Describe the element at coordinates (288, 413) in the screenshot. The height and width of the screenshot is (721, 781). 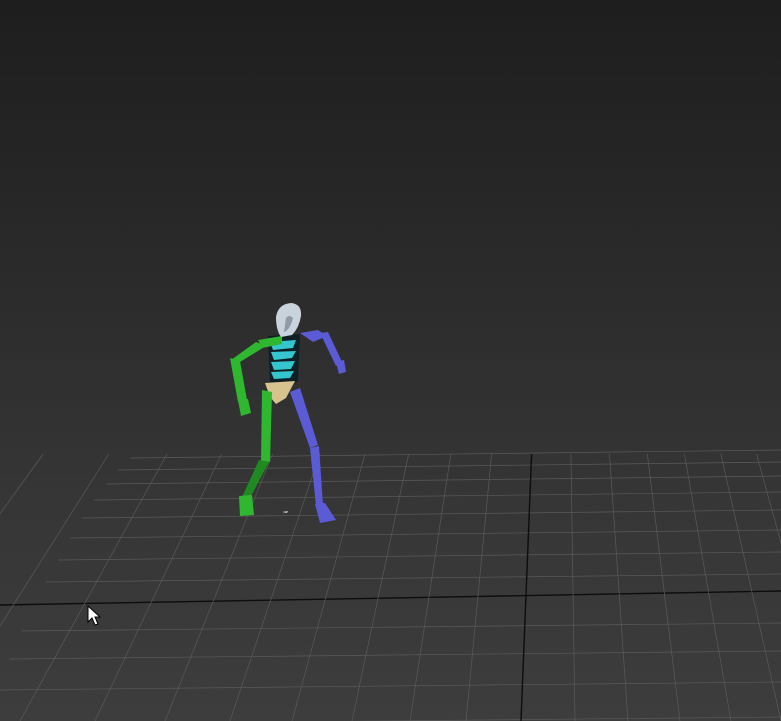
I see `biped-skeleton` at that location.